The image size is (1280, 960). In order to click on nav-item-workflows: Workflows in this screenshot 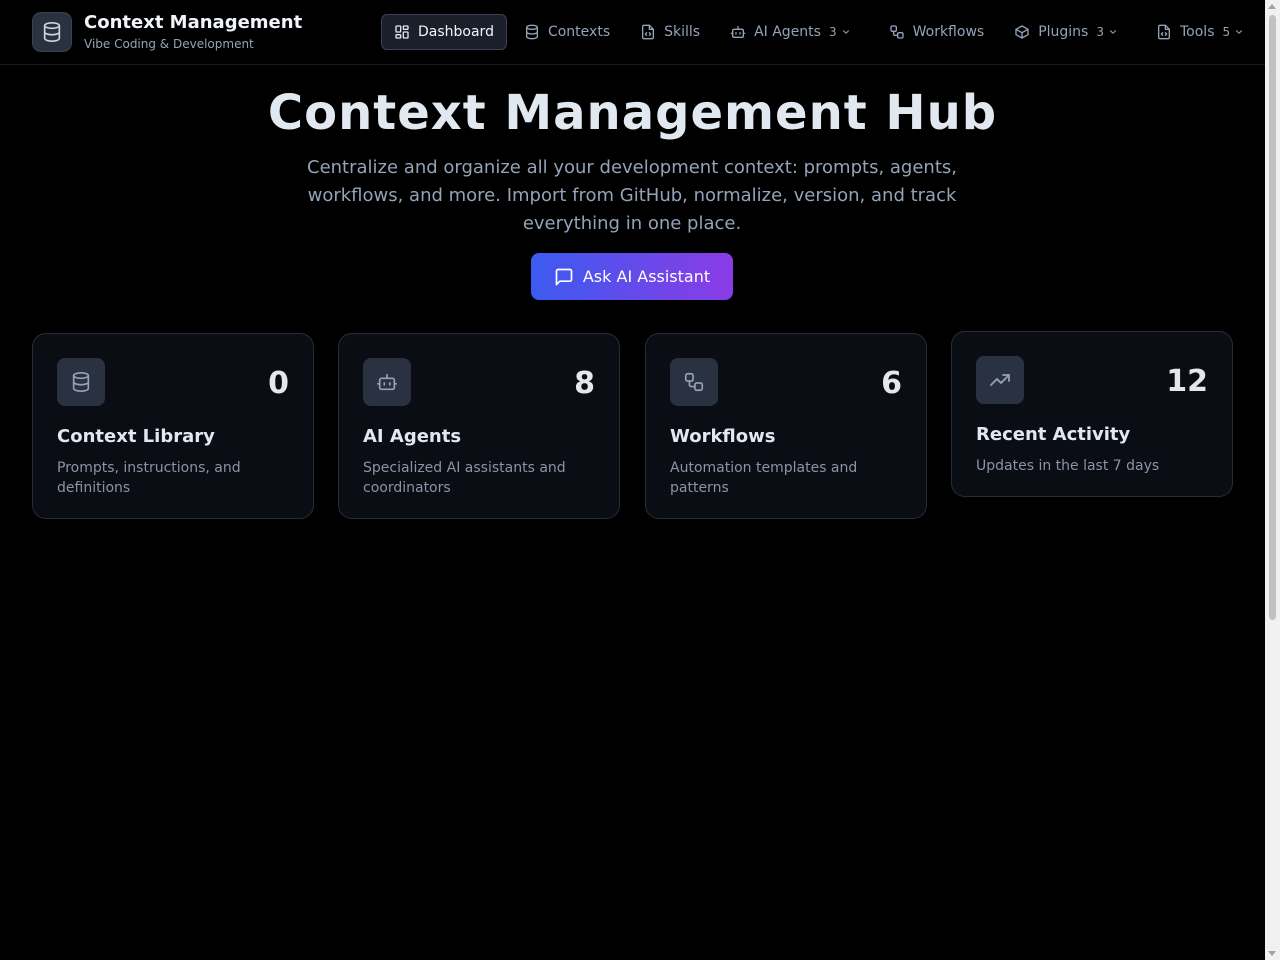, I will do `click(937, 32)`.